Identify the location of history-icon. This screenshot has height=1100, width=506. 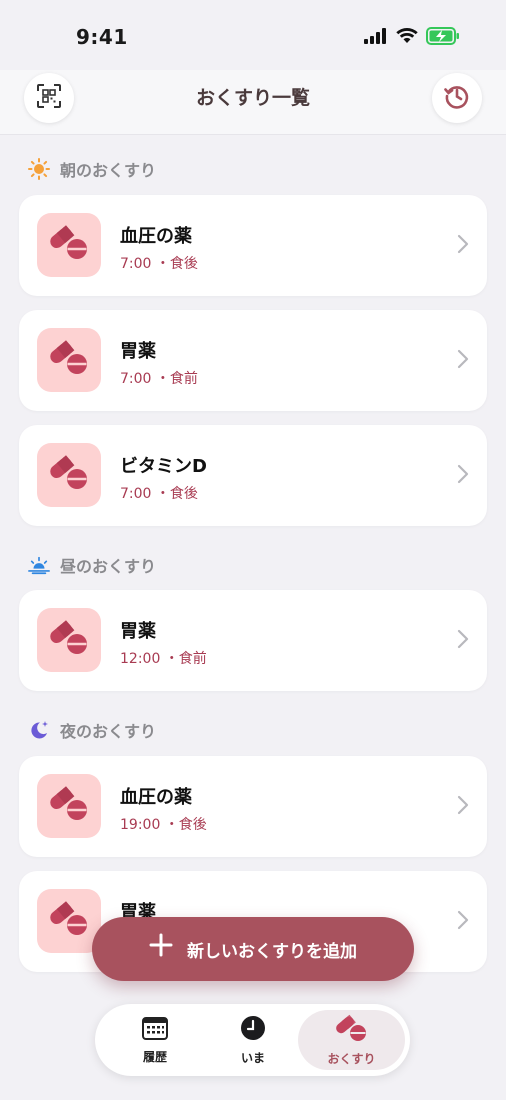
(457, 98).